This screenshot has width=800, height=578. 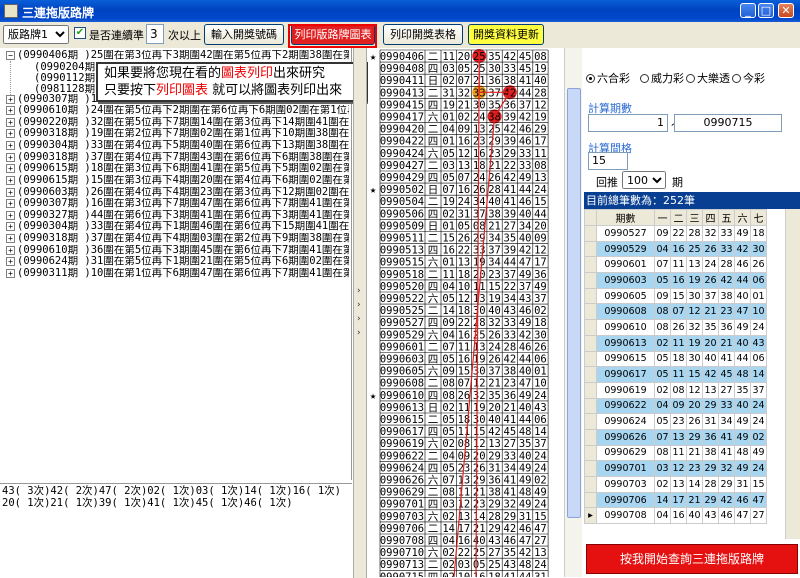 I want to click on table-row: 0990605 09 15 30 37 38 40 01, so click(x=675, y=296).